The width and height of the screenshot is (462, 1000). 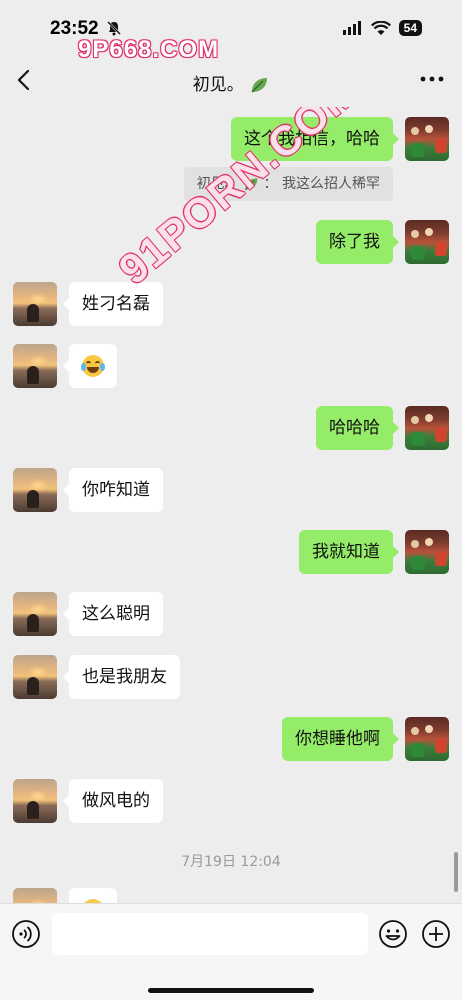 I want to click on emoji-icon, so click(x=393, y=934).